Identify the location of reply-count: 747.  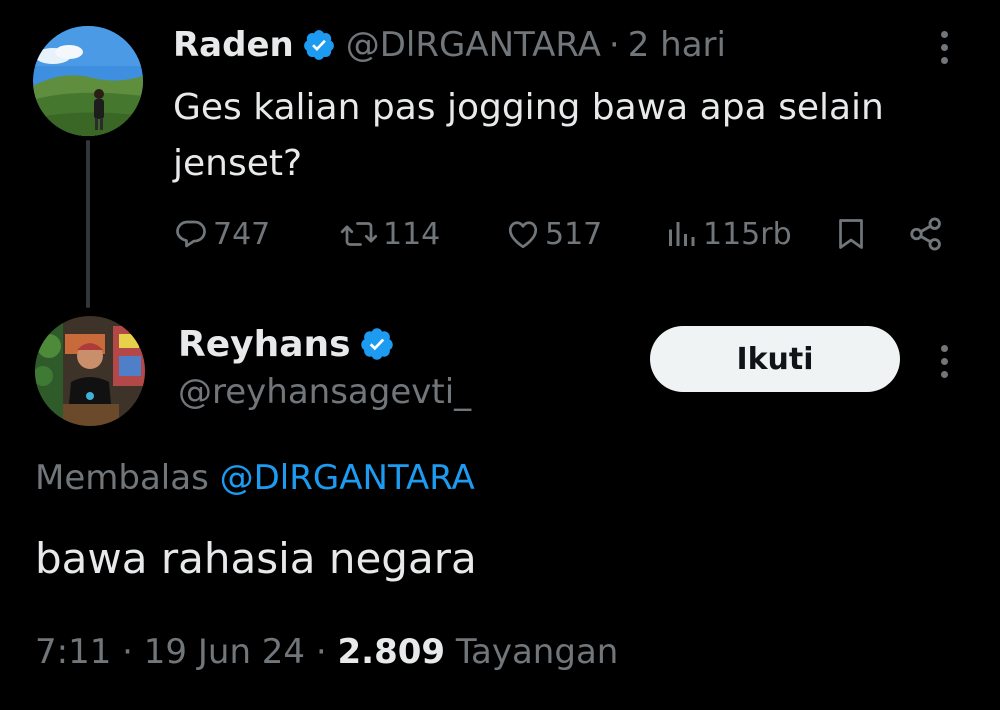
(242, 234).